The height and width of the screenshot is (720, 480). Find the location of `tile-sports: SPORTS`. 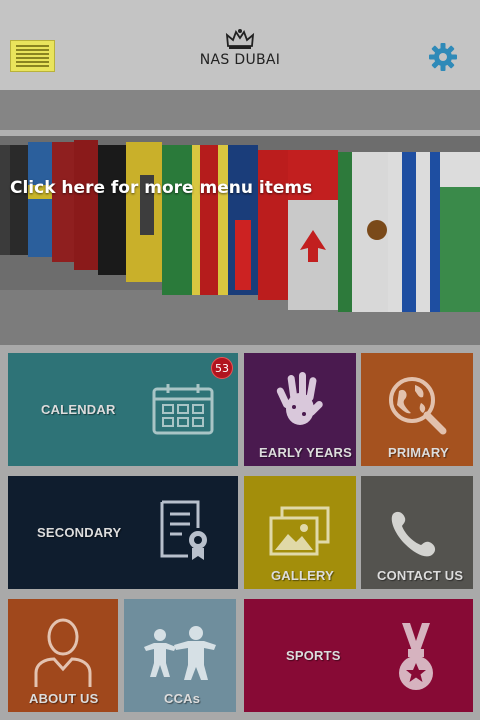

tile-sports: SPORTS is located at coordinates (358, 655).